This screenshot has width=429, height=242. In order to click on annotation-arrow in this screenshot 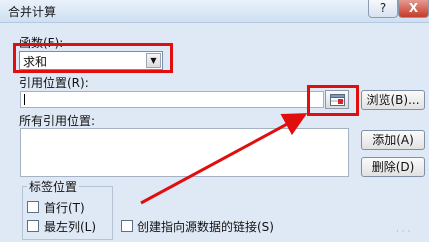, I will do `click(224, 159)`.